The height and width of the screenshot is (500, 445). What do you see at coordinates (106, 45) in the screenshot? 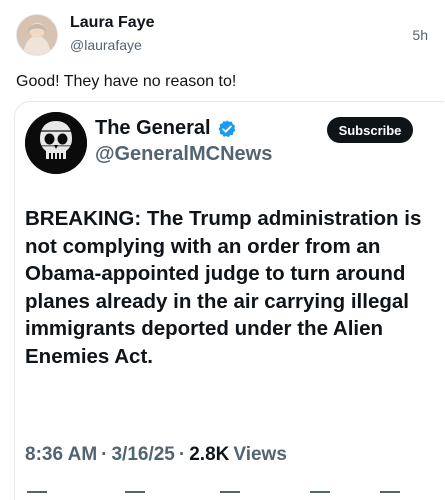
I see `author-handle: @laurafaye` at bounding box center [106, 45].